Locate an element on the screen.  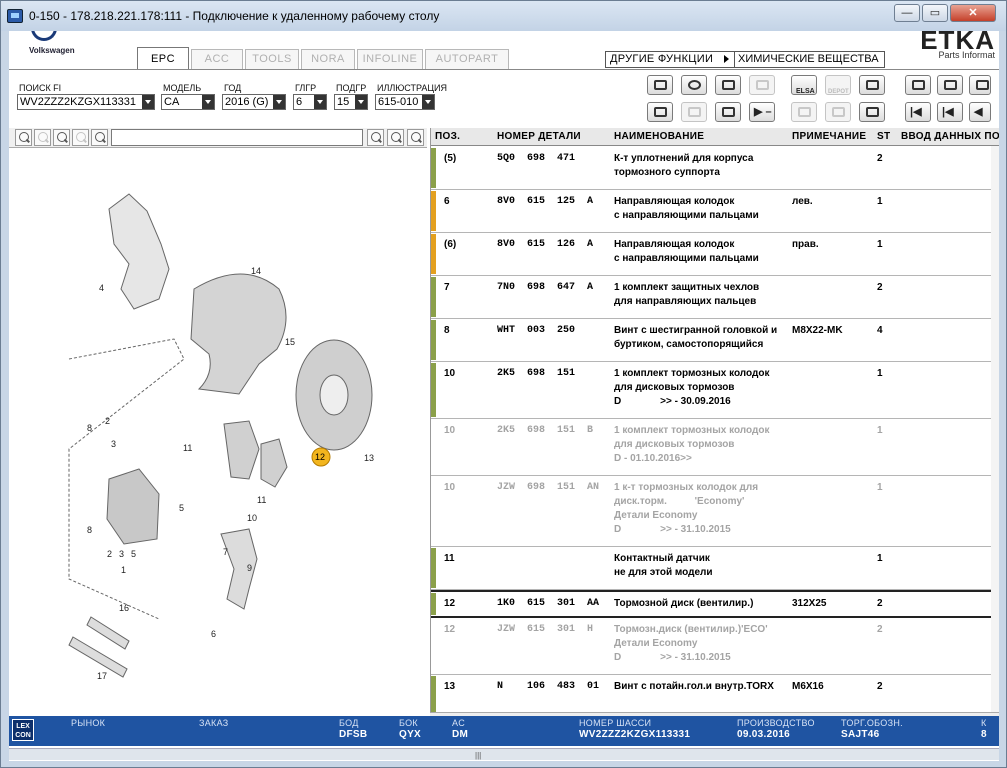
print-button is located at coordinates (660, 85).